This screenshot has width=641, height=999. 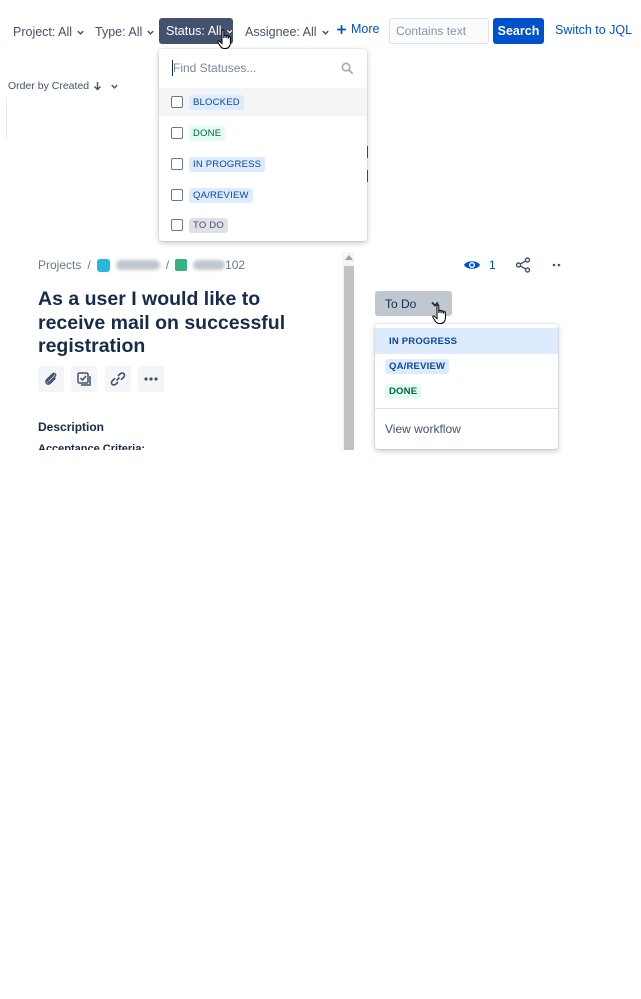 What do you see at coordinates (98, 86) in the screenshot?
I see `arrow-down-icon` at bounding box center [98, 86].